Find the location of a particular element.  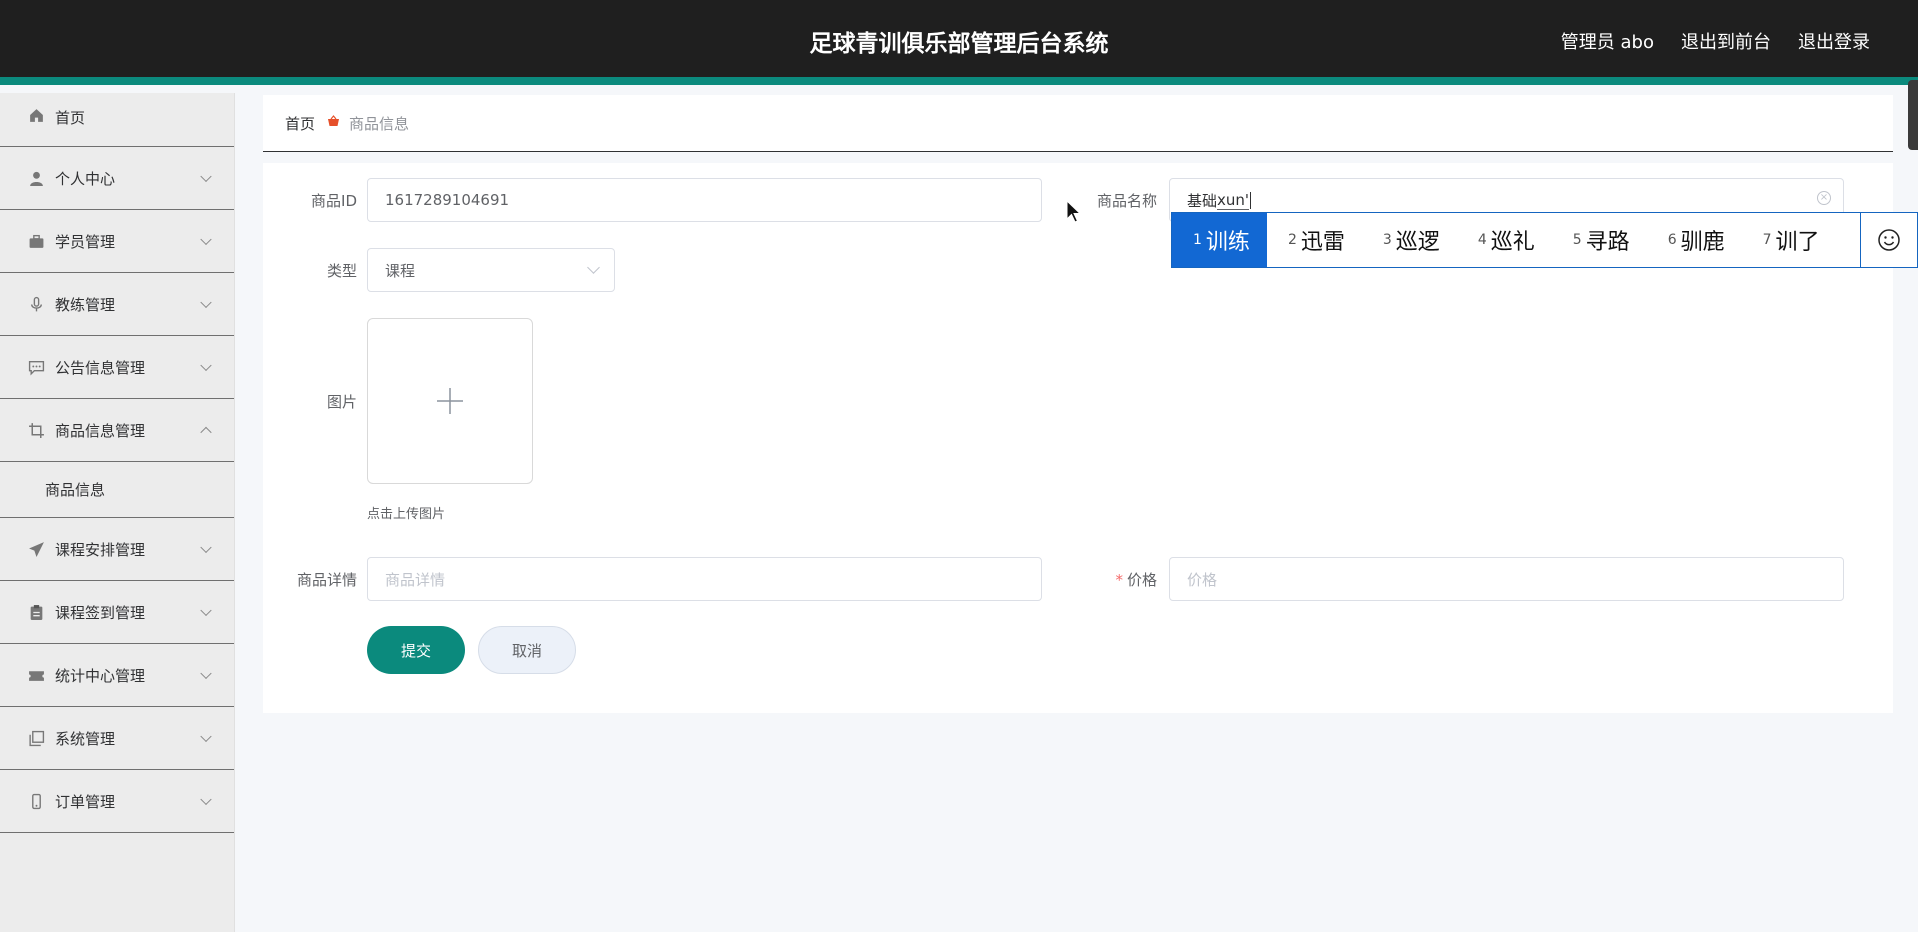

sidebar-item-label: 学员管理 is located at coordinates (85, 241).